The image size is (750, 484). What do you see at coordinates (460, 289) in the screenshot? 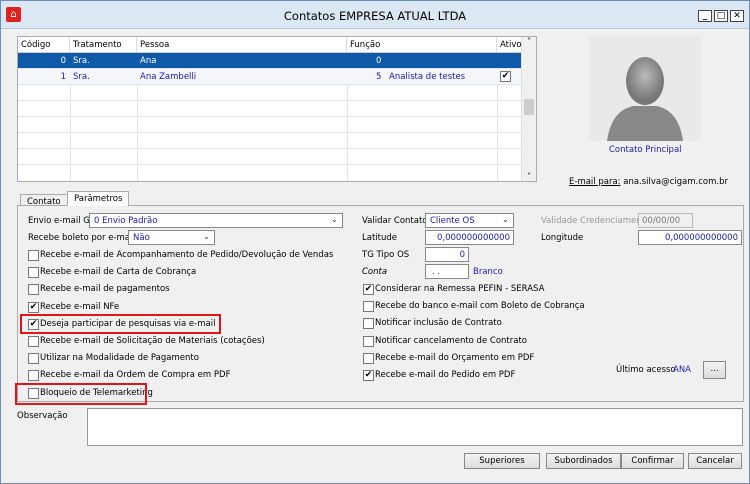
I see `checkbox-label: Considerar na Remessa PEFIN - SERASA` at bounding box center [460, 289].